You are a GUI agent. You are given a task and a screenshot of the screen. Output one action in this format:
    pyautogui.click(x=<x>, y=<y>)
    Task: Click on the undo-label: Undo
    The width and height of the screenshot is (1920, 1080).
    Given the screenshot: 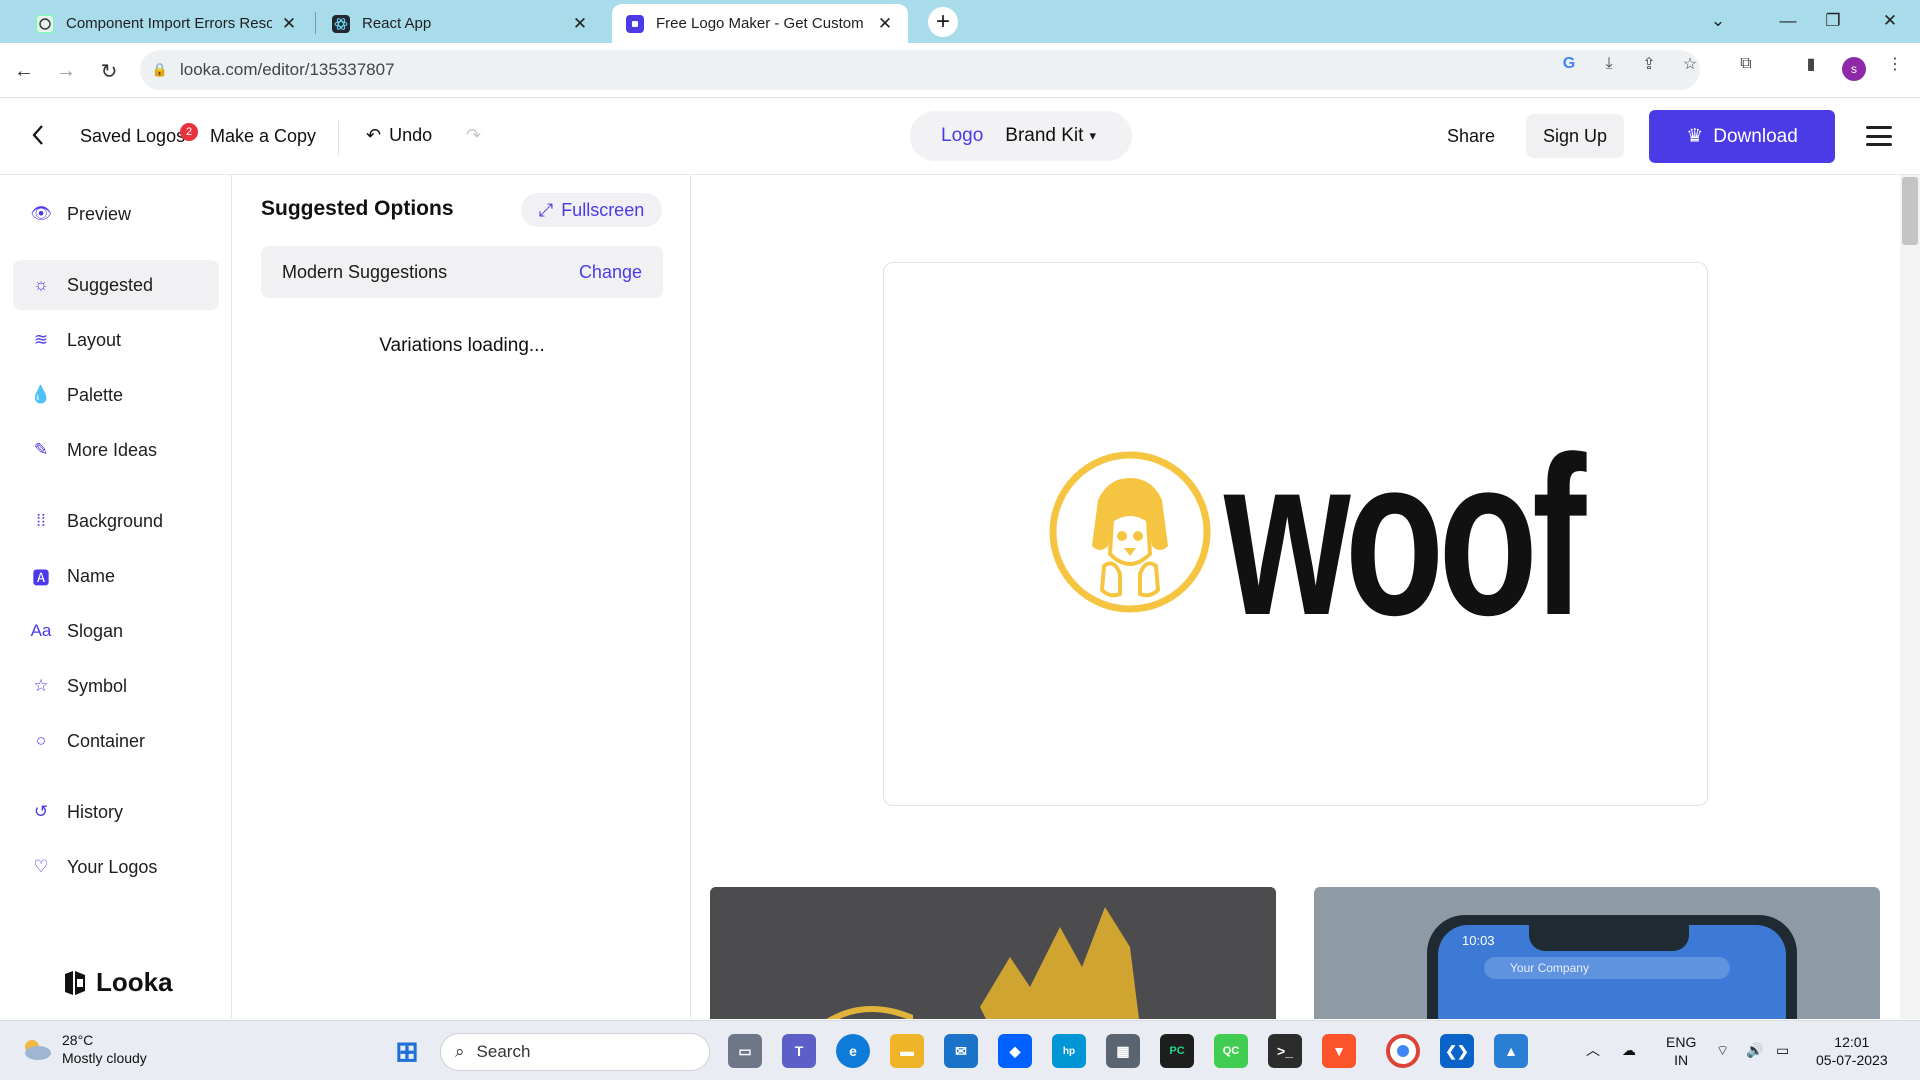 What is the action you would take?
    pyautogui.click(x=411, y=135)
    